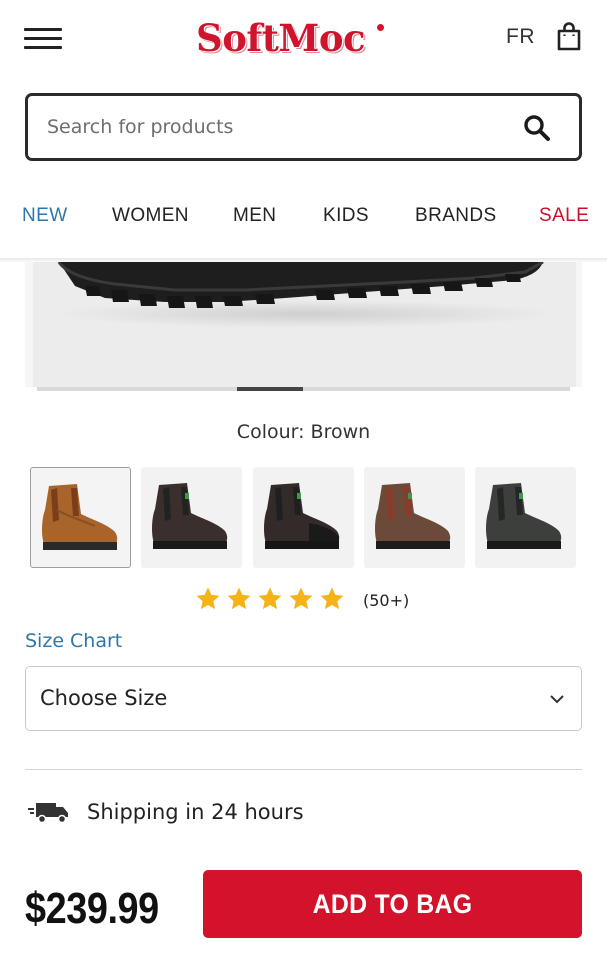 Image resolution: width=607 pixels, height=960 pixels. I want to click on size-select-value: Choose Size, so click(104, 698).